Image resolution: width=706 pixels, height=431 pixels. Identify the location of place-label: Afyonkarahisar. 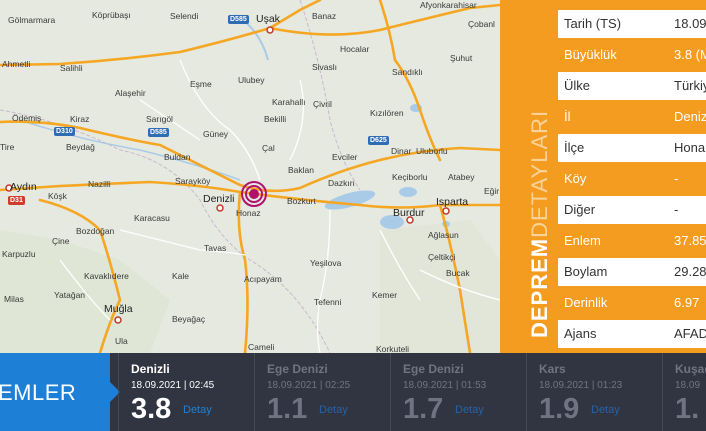
(448, 5).